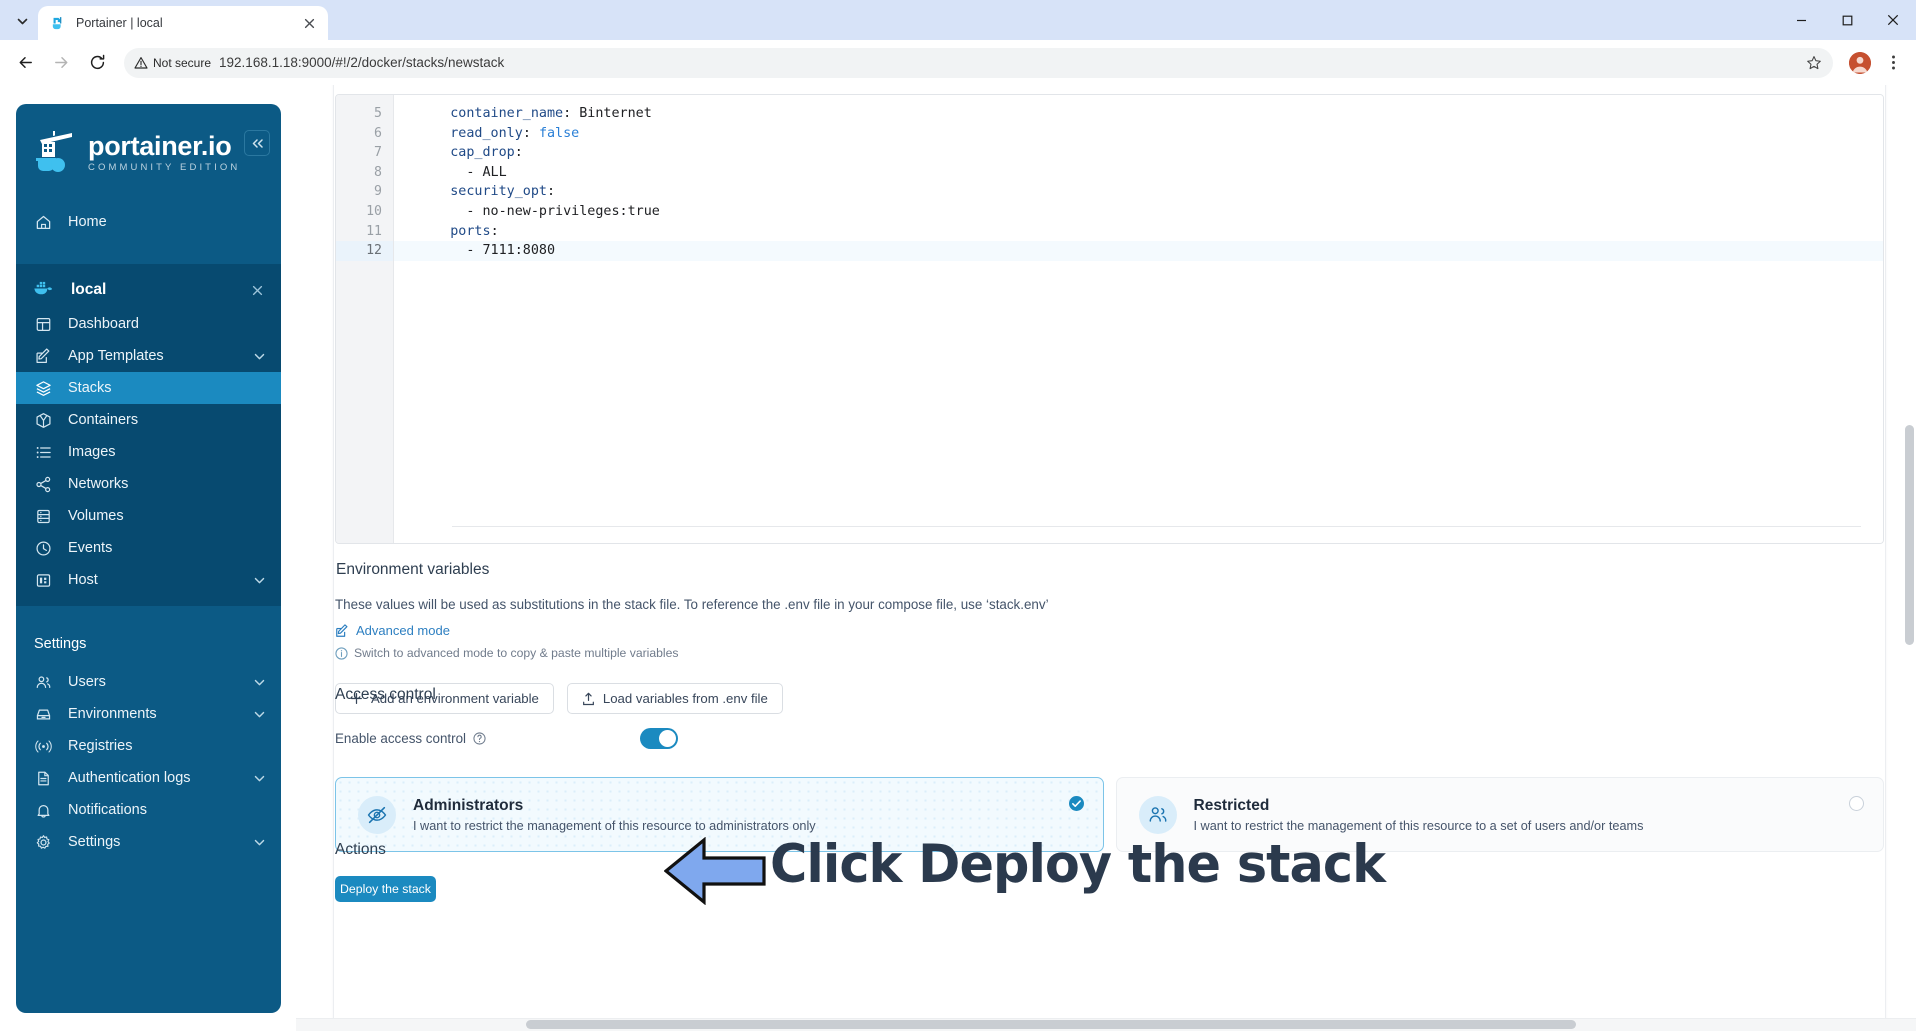  I want to click on registries-icon, so click(43, 746).